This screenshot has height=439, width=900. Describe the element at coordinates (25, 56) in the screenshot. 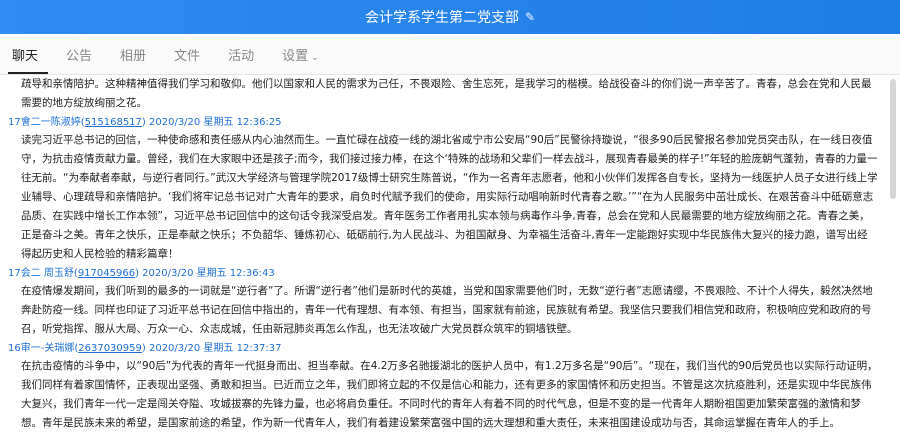

I see `tab-chat-label: 聊天` at that location.